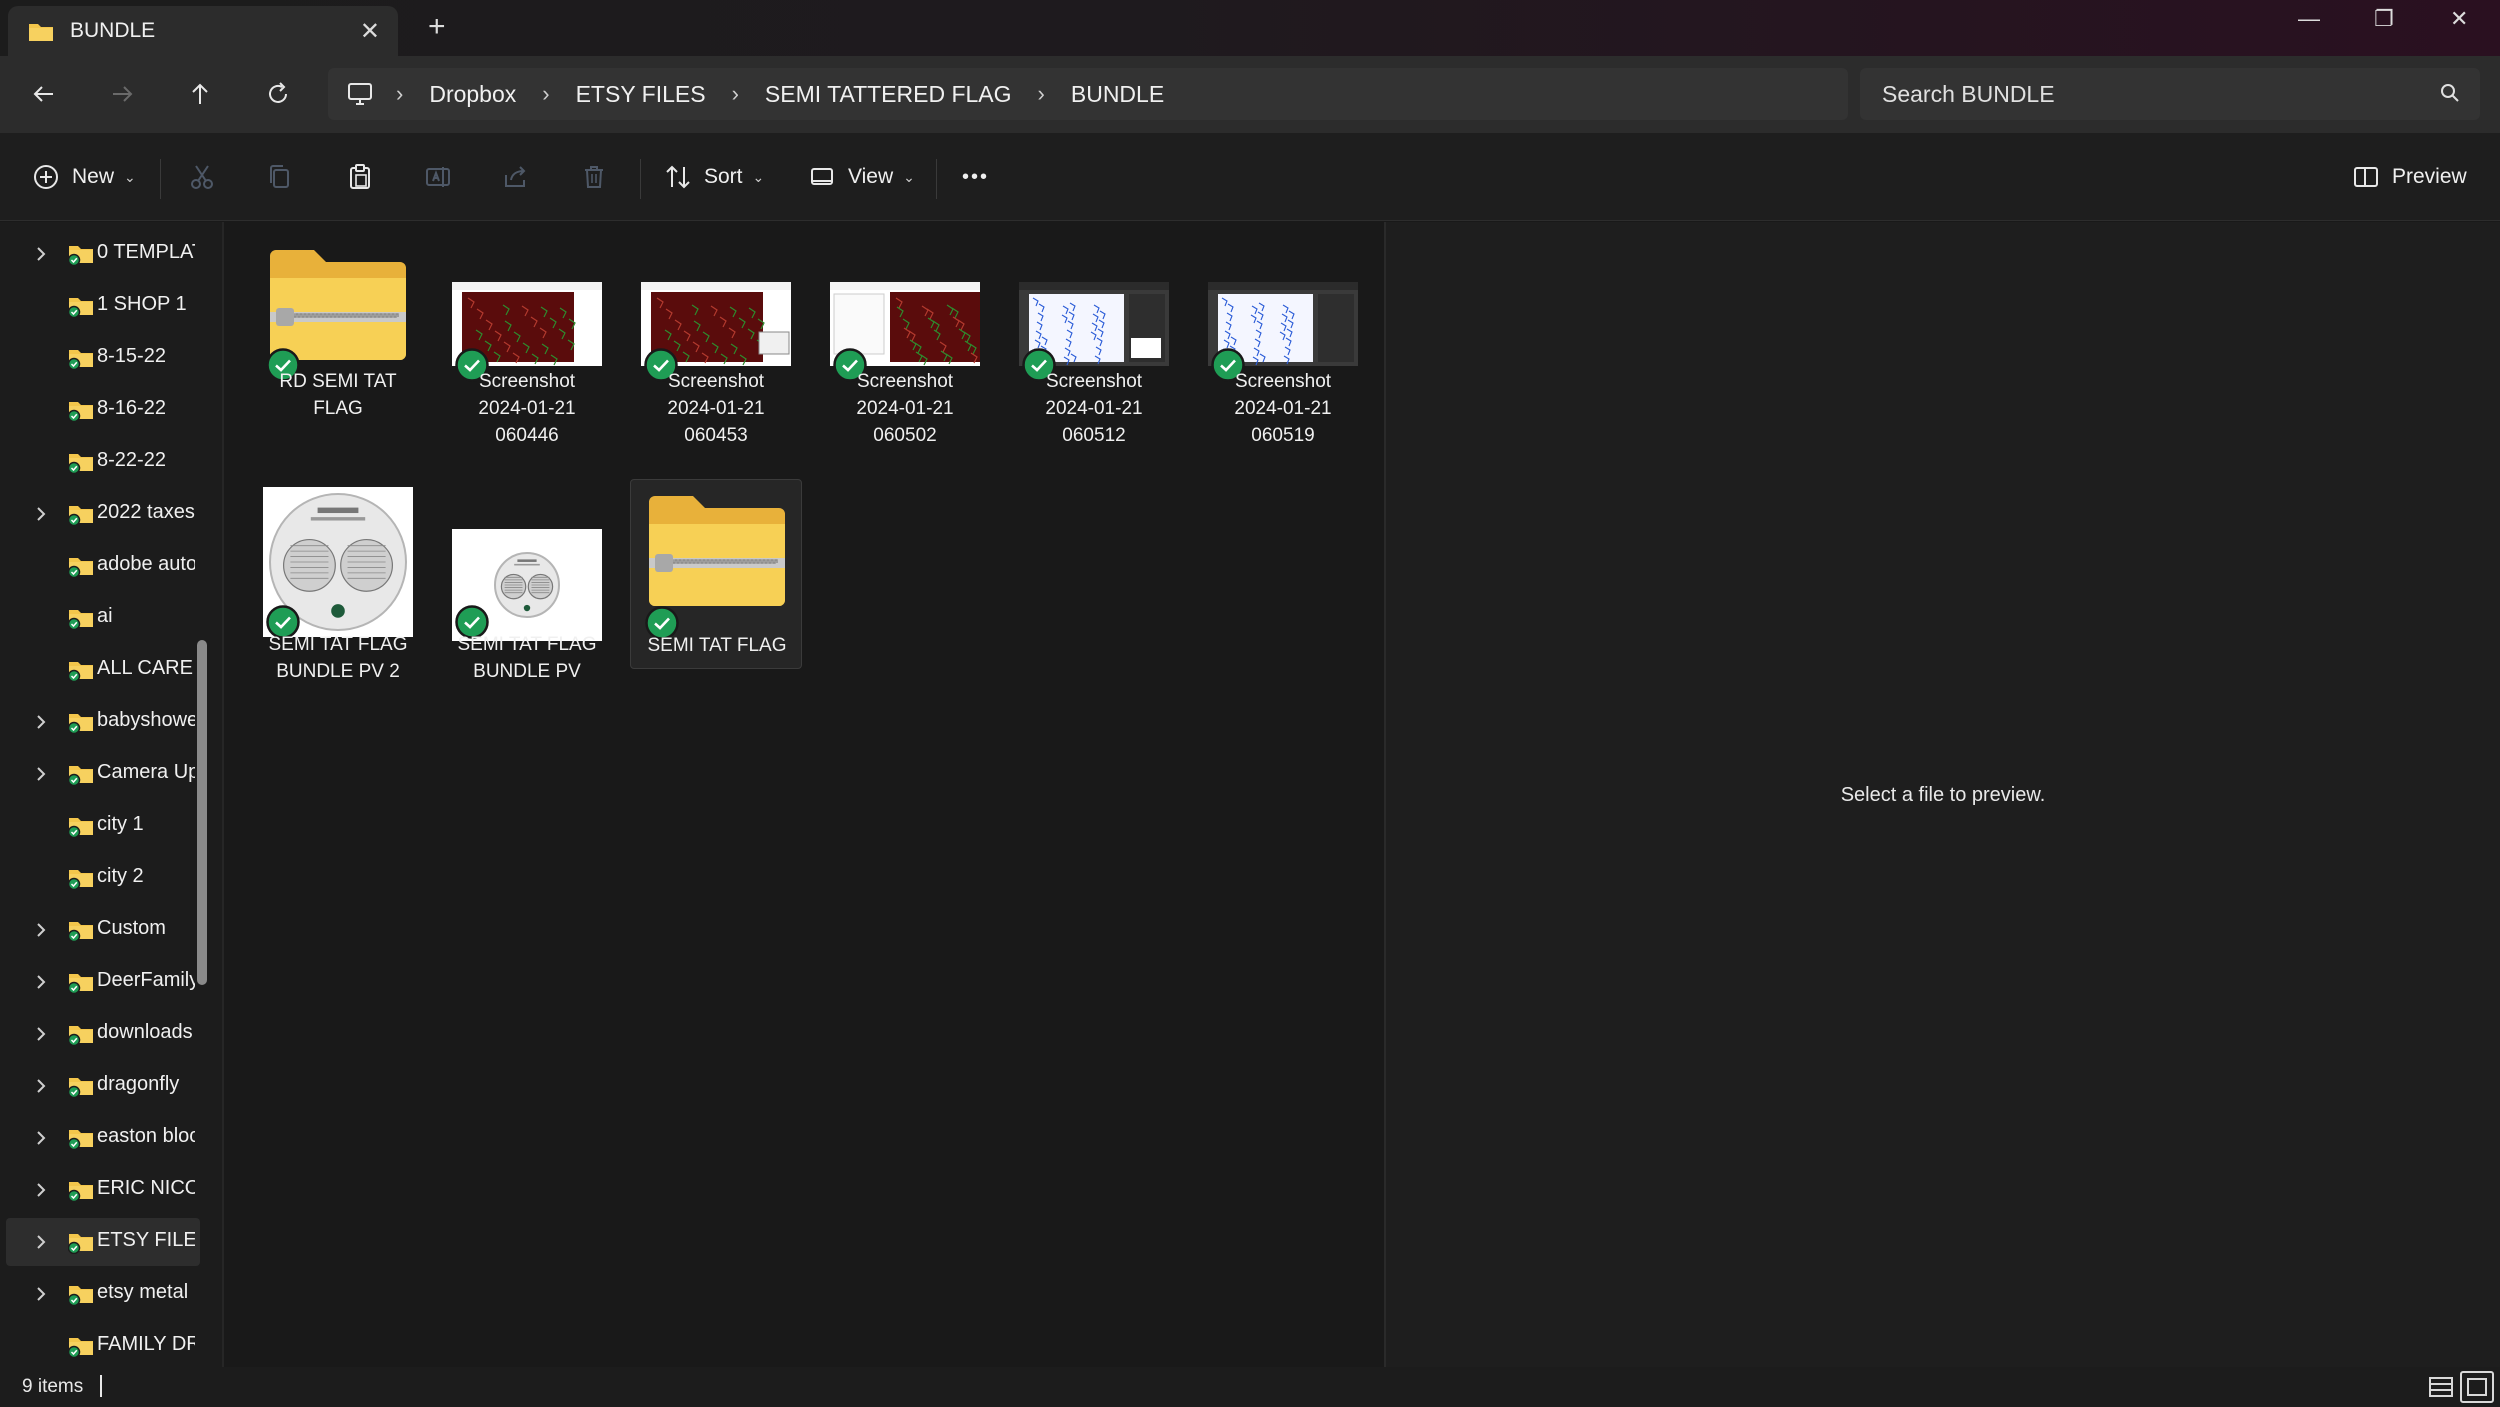 Image resolution: width=2500 pixels, height=1407 pixels. Describe the element at coordinates (100, 1034) in the screenshot. I see `sidebar-item-downloads: downloads` at that location.